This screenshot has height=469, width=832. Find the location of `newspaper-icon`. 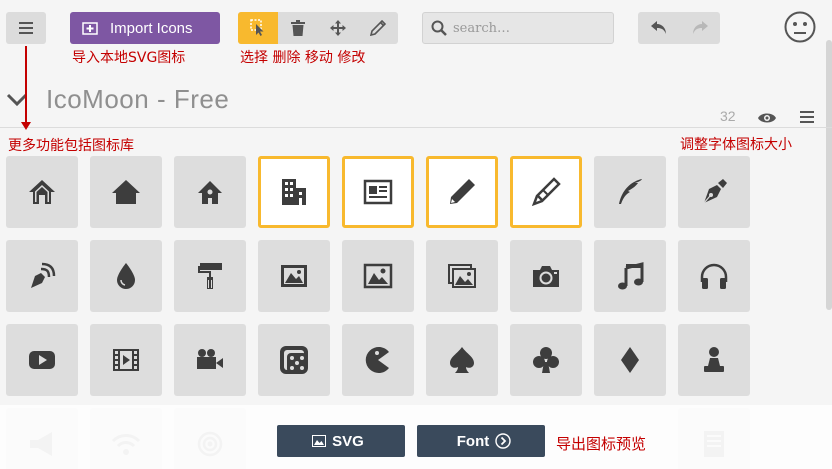

newspaper-icon is located at coordinates (378, 192).